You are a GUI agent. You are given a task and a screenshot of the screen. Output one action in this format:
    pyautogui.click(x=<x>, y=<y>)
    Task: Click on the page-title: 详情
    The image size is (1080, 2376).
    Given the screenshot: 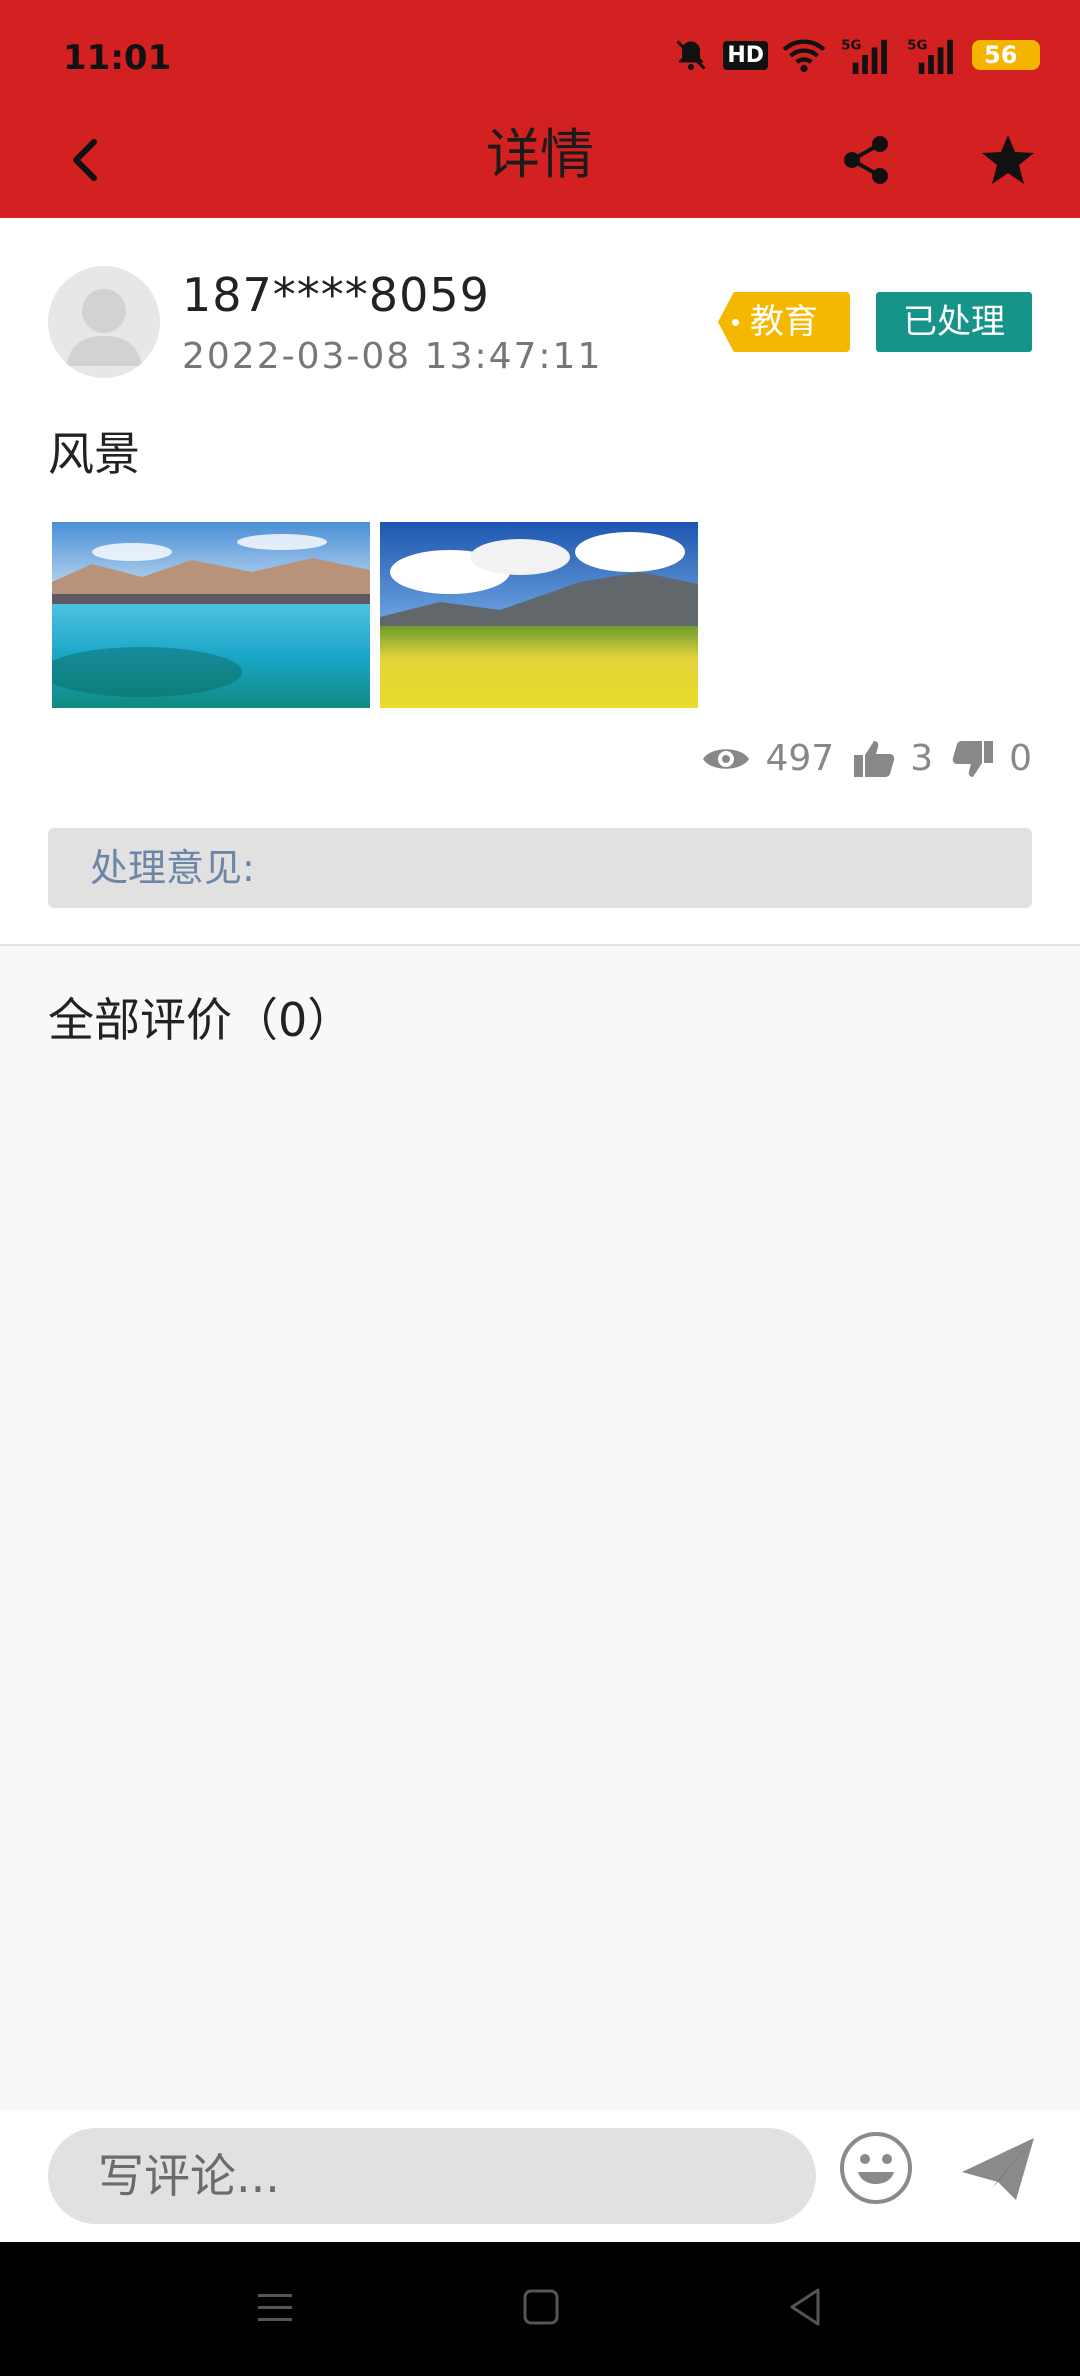 What is the action you would take?
    pyautogui.click(x=540, y=154)
    